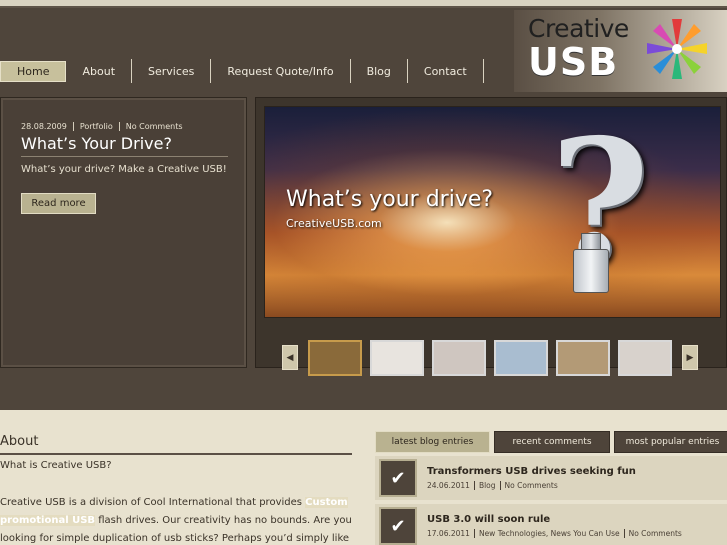 Image resolution: width=727 pixels, height=545 pixels. I want to click on nav-request-quote: Request Quote/Info, so click(281, 71).